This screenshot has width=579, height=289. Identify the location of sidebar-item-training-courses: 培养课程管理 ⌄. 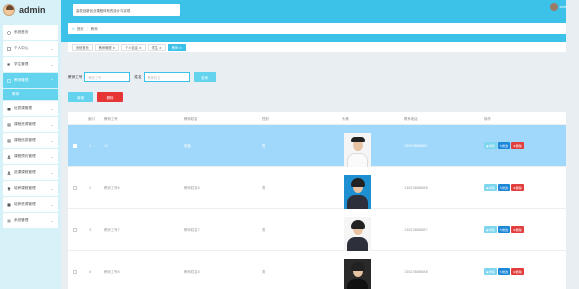
(30, 188).